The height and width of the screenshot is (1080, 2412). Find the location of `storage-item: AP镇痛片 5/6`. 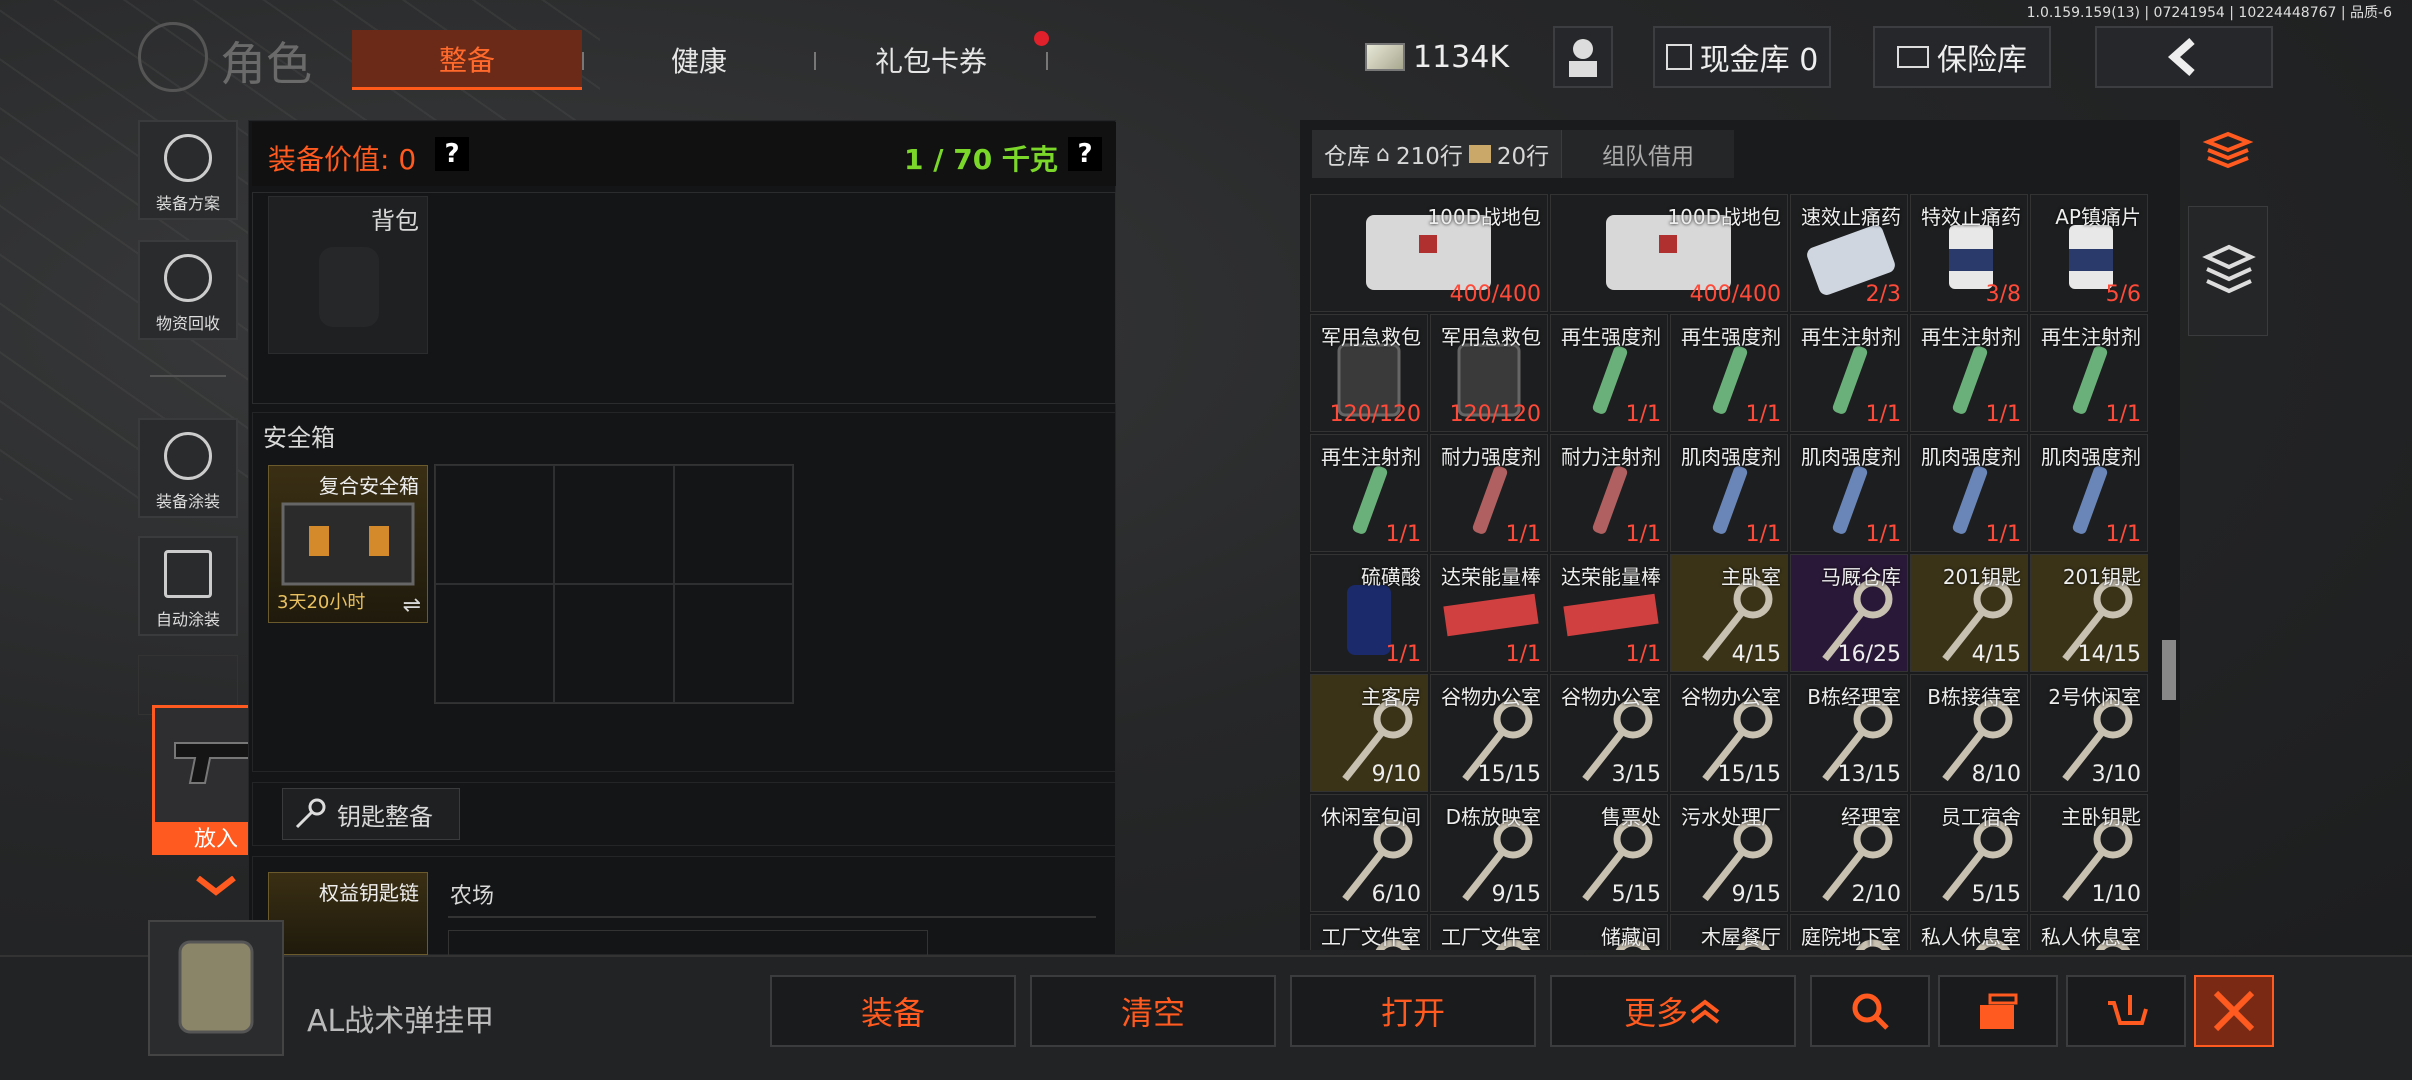

storage-item: AP镇痛片 5/6 is located at coordinates (2089, 253).